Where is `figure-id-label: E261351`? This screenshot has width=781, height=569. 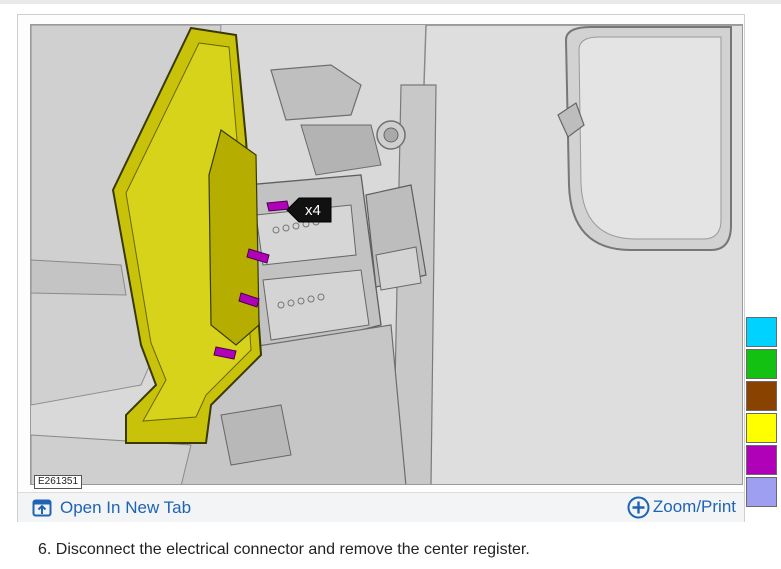
figure-id-label: E261351 is located at coordinates (58, 482).